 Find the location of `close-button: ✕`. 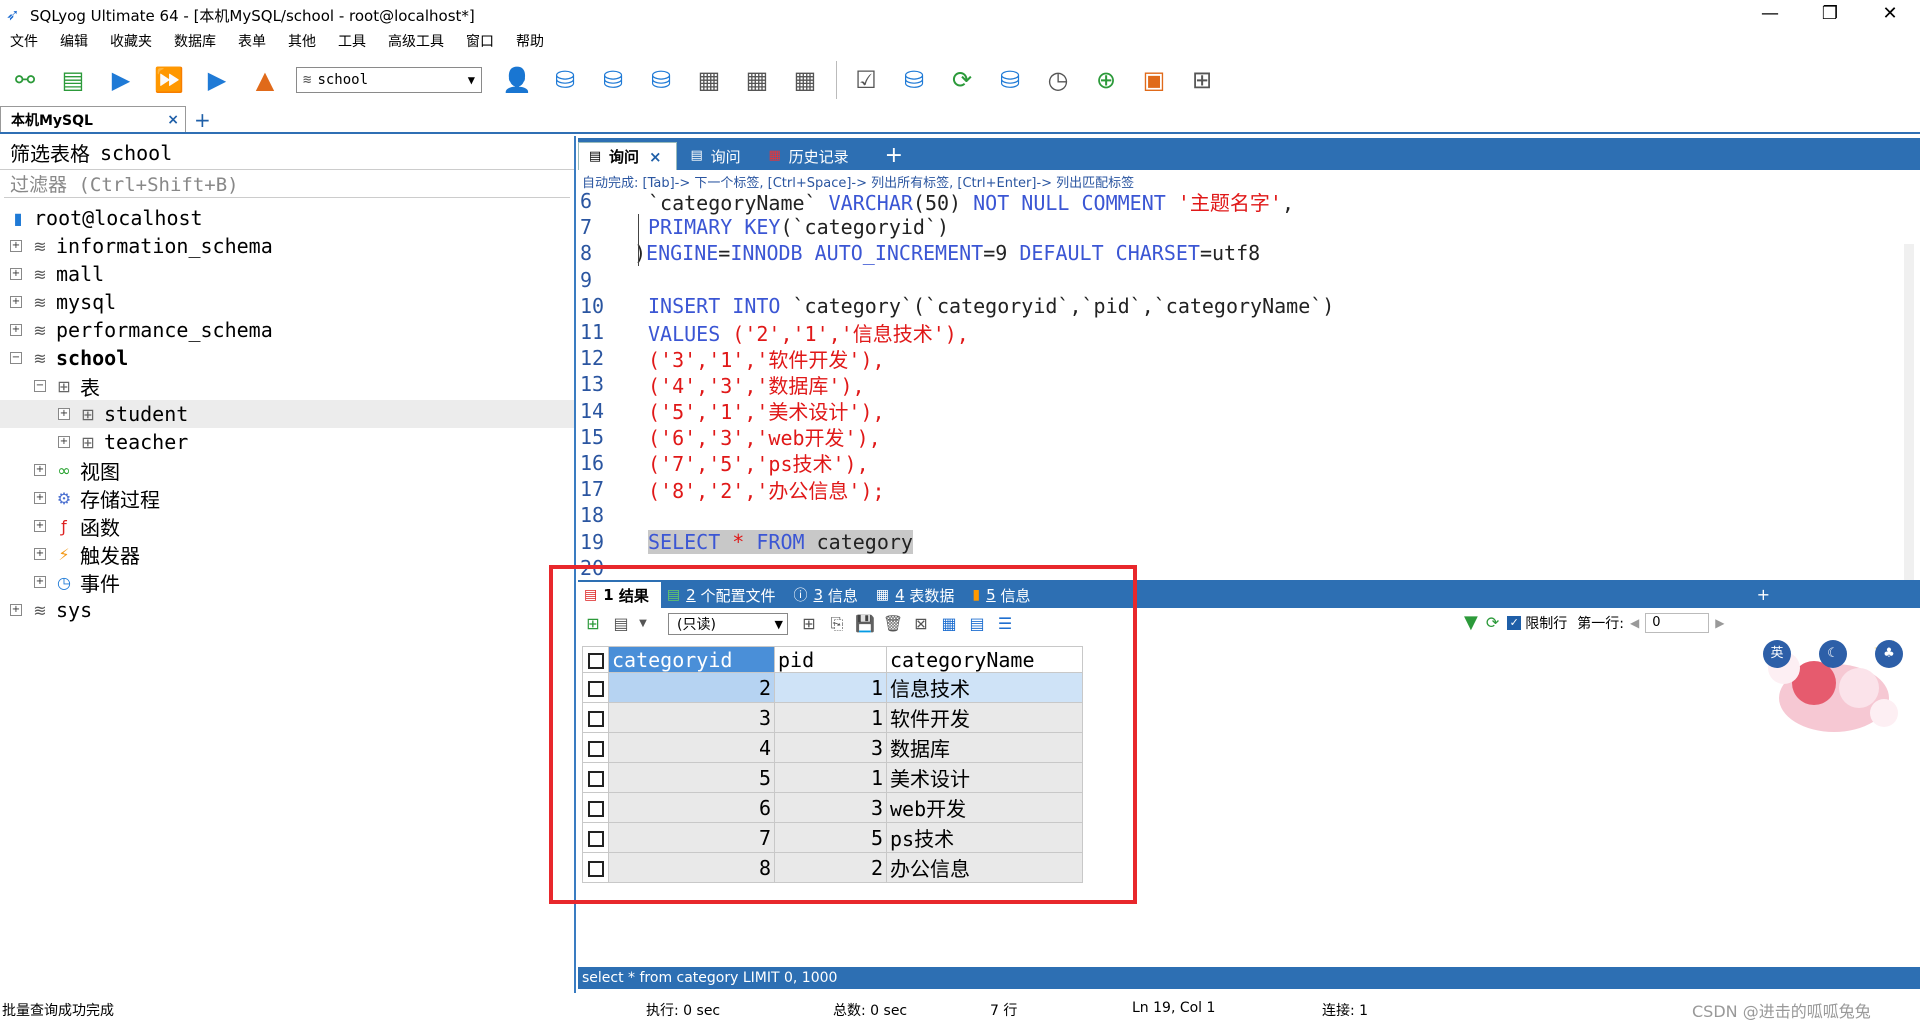

close-button: ✕ is located at coordinates (1890, 15).